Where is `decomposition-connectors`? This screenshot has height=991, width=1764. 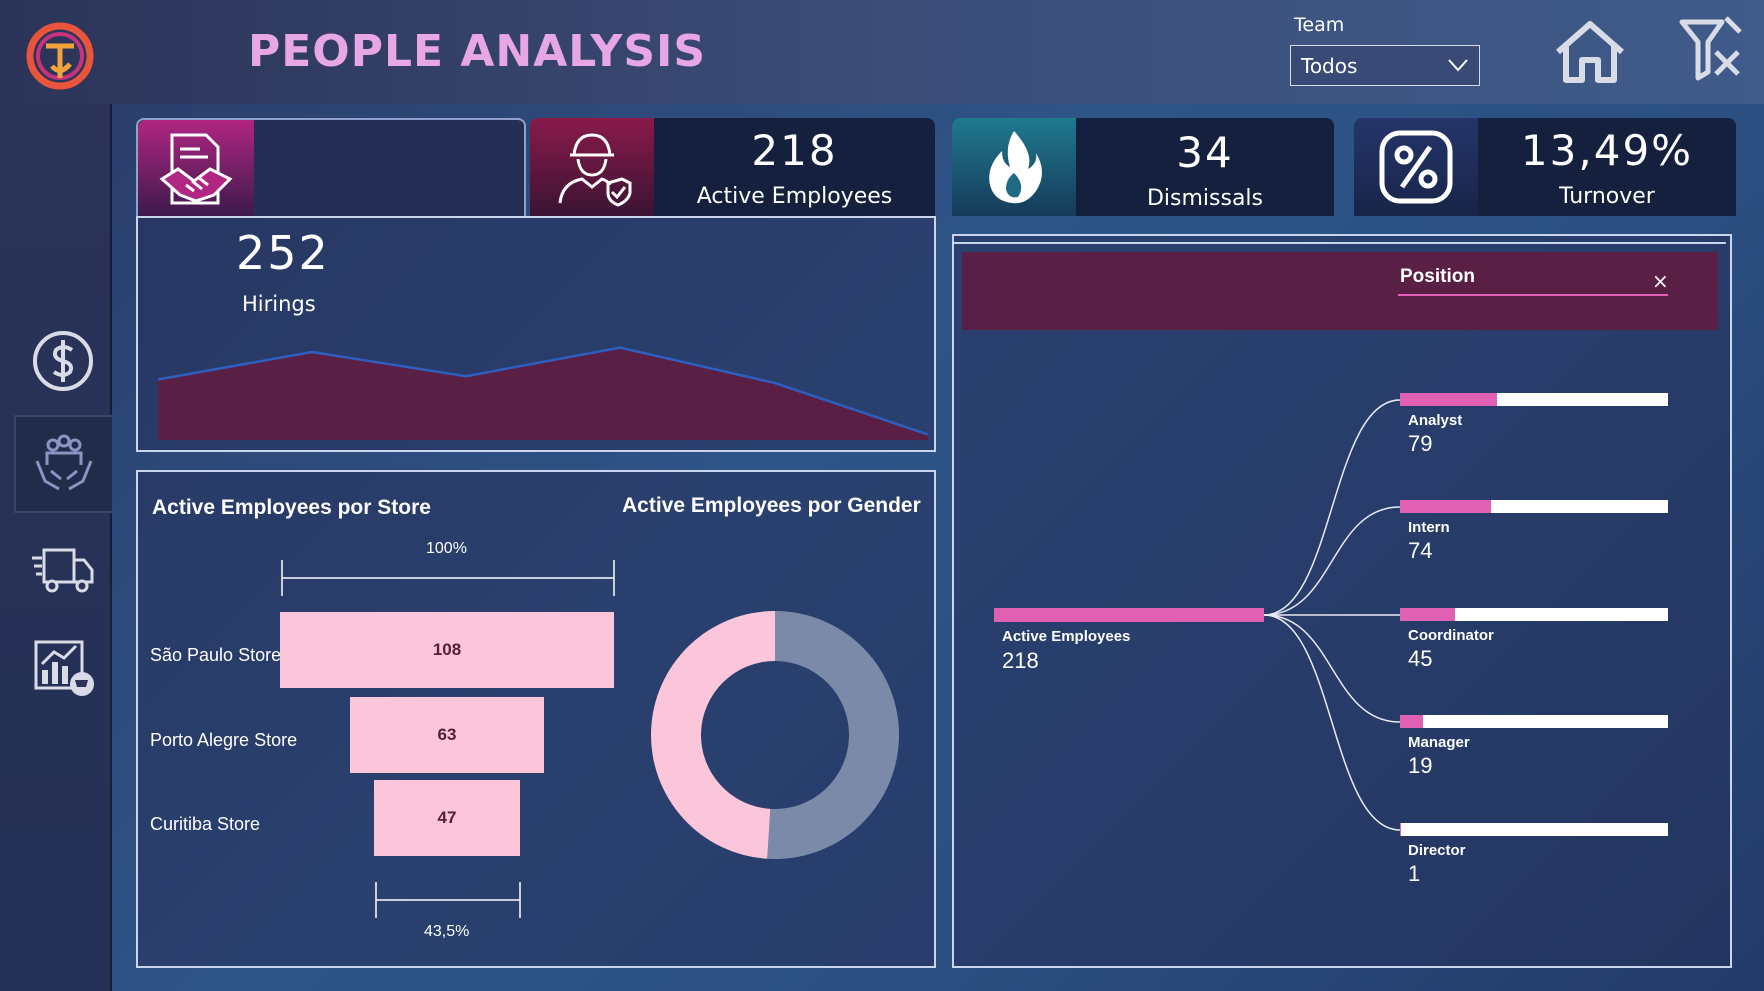 decomposition-connectors is located at coordinates (1332, 615).